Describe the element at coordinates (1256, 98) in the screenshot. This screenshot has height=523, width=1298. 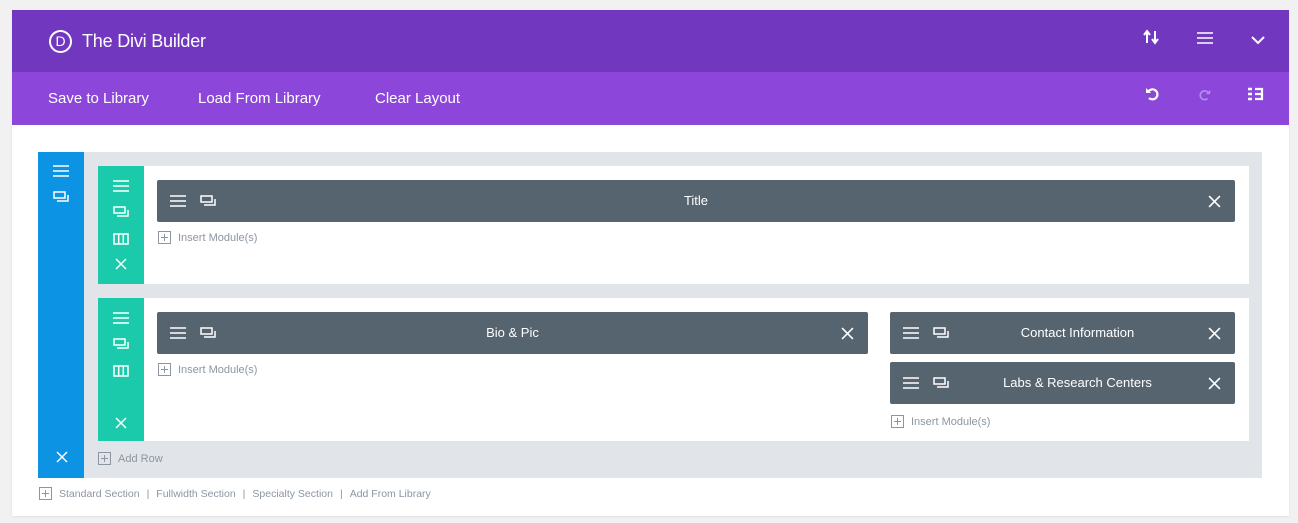
I see `history-icon` at that location.